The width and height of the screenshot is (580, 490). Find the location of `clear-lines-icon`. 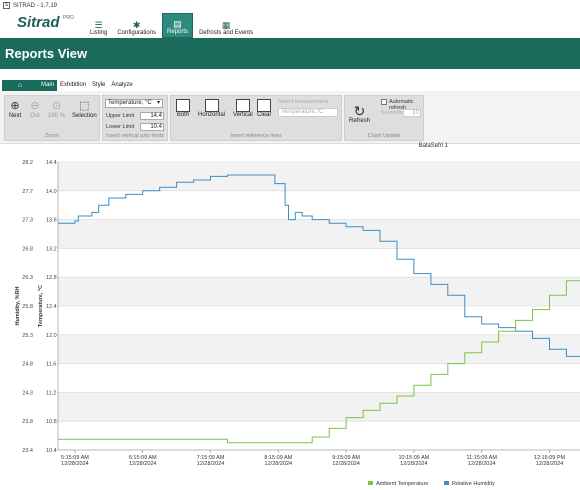

clear-lines-icon is located at coordinates (264, 105).